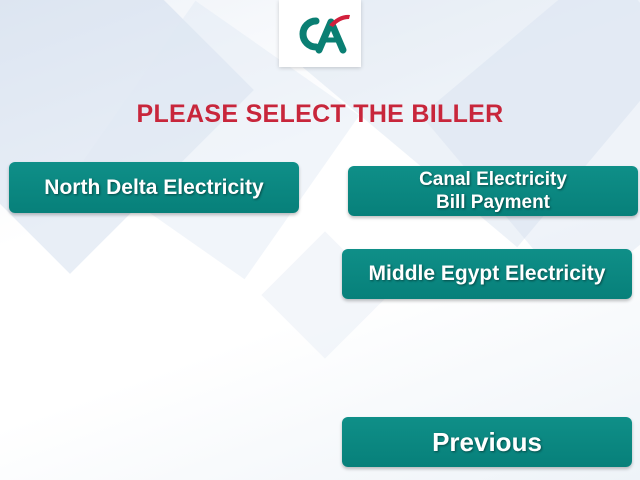  I want to click on button-label: Middle Egypt Electricity, so click(487, 273).